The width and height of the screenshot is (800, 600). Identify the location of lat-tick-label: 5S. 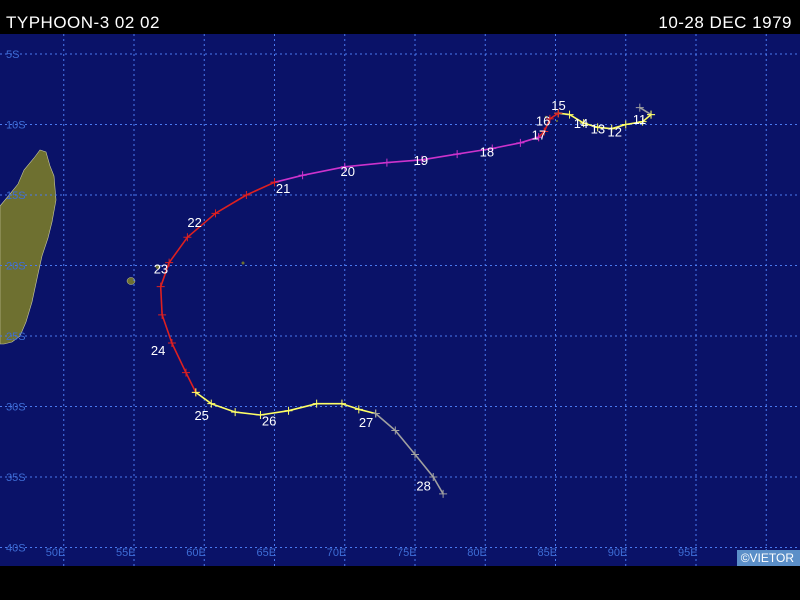
(12, 55).